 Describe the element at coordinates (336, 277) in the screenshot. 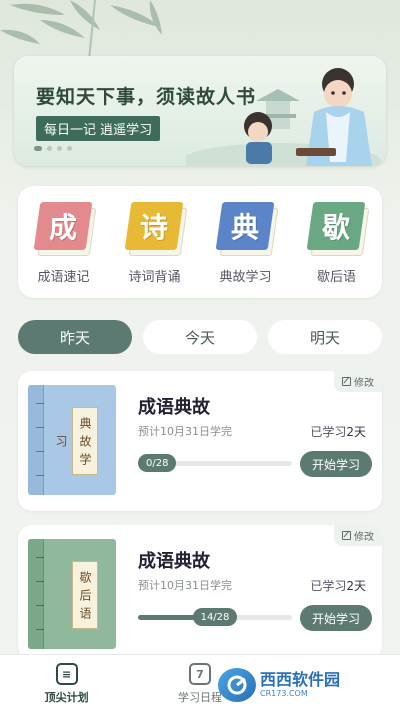

I see `category-label: 歇后语` at that location.